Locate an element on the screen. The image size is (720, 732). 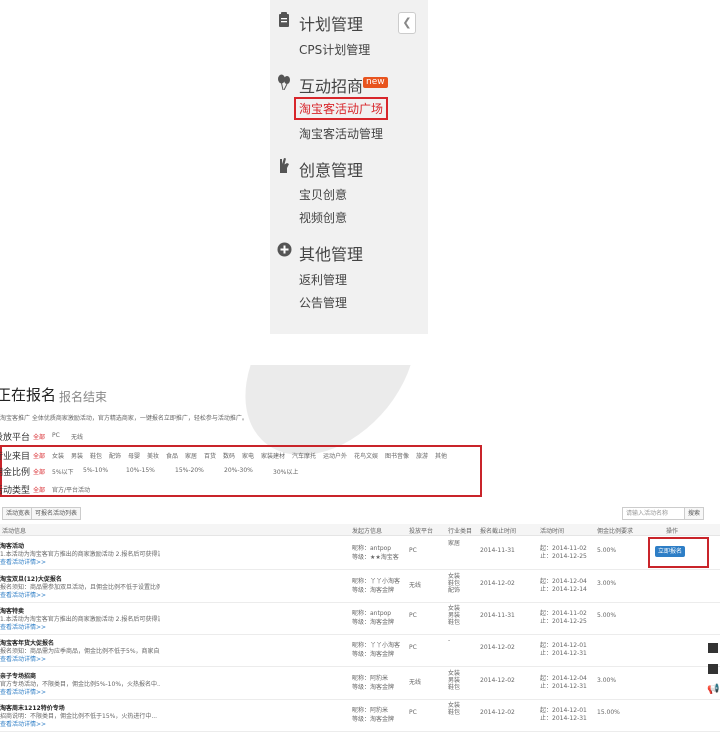
filter-option: 20%-30% is located at coordinates (238, 470).